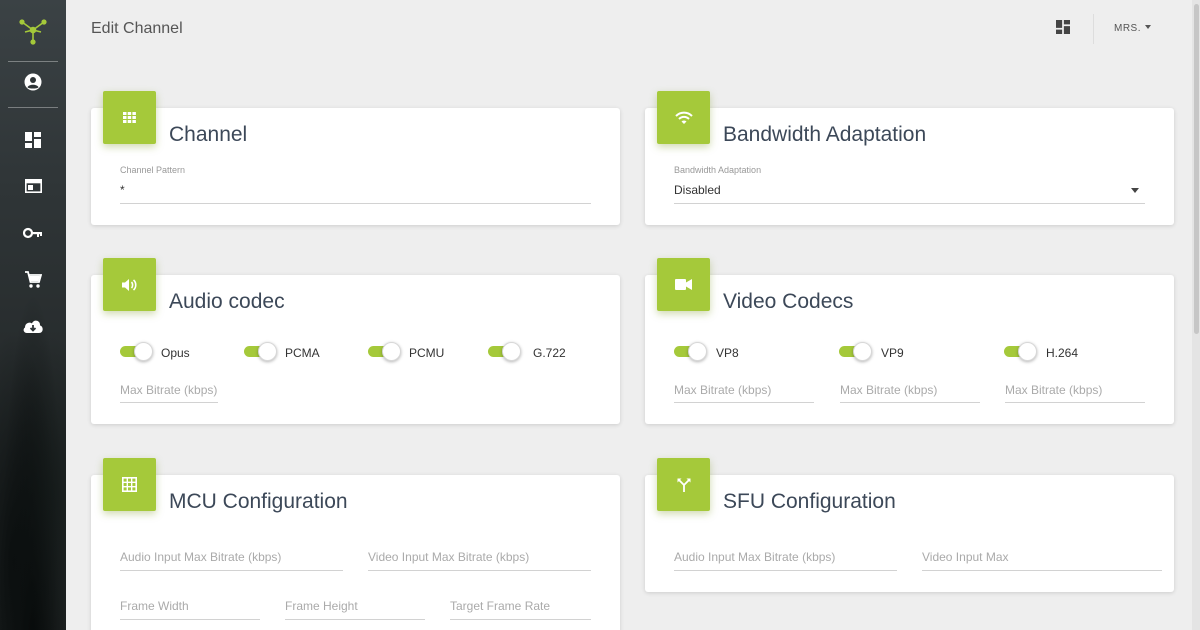  I want to click on sidebar-item-window, so click(33, 186).